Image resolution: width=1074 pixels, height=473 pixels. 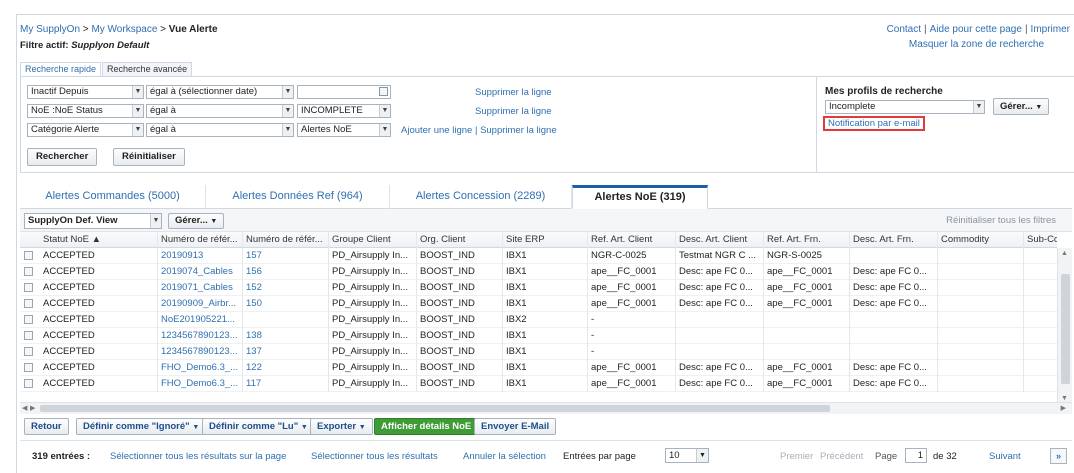 What do you see at coordinates (1040, 240) in the screenshot?
I see `col-sub-com-header: Sub-Com` at bounding box center [1040, 240].